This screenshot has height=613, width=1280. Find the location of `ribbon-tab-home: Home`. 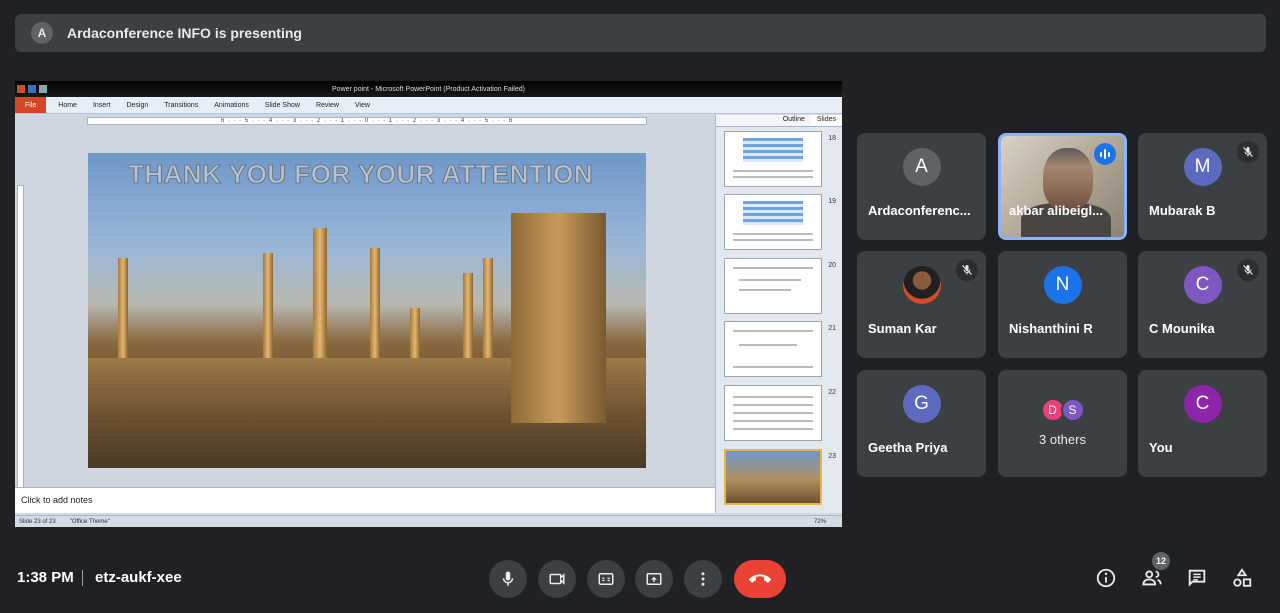

ribbon-tab-home: Home is located at coordinates (67, 105).